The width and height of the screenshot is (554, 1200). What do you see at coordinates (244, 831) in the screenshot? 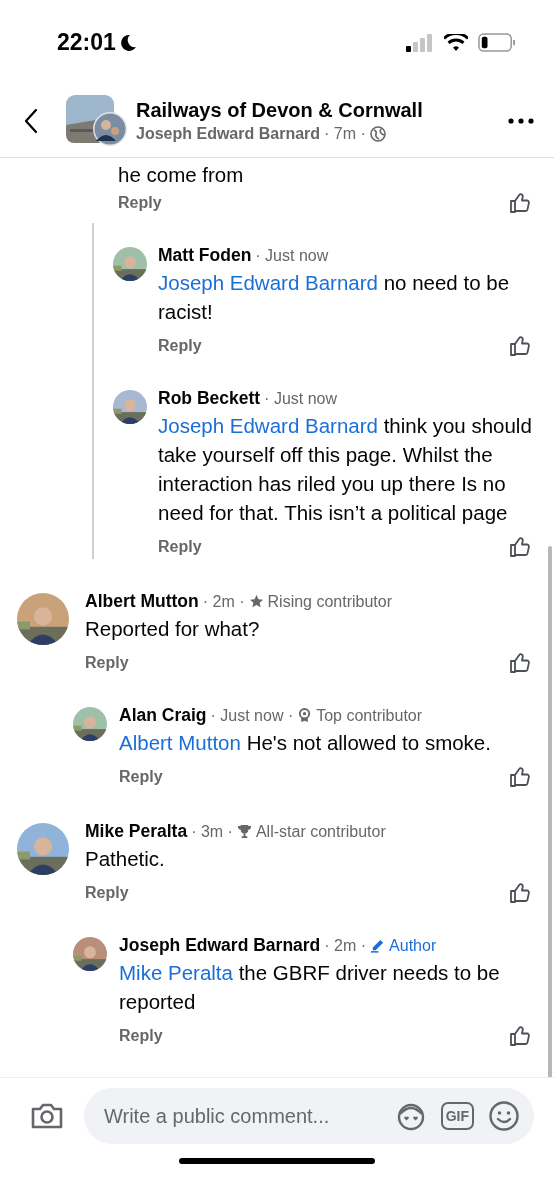
I see `trophy-icon` at bounding box center [244, 831].